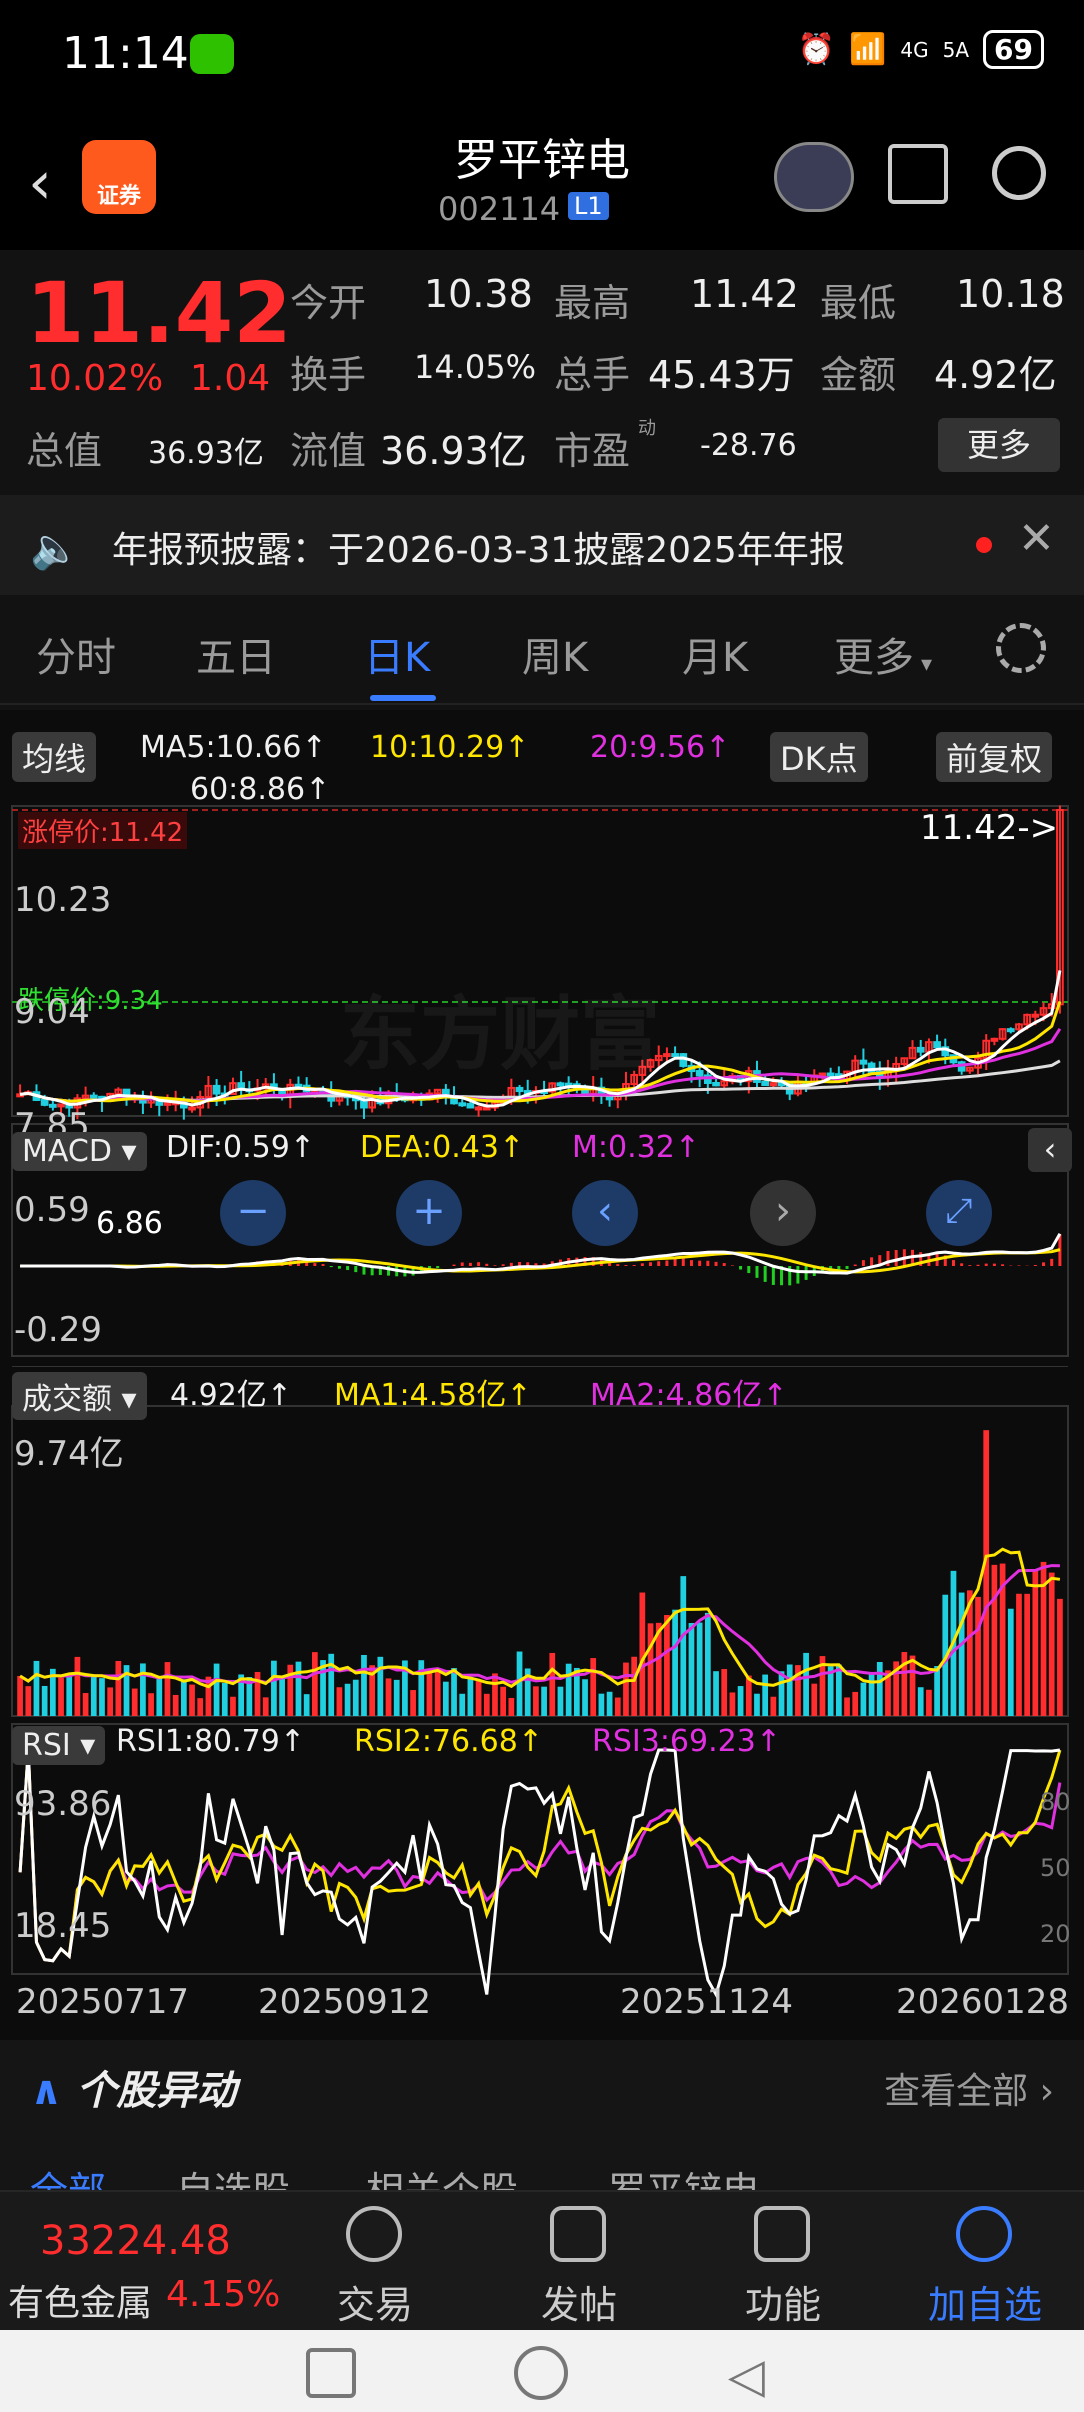 This screenshot has width=1084, height=2412. I want to click on stock-code: 002114, so click(499, 209).